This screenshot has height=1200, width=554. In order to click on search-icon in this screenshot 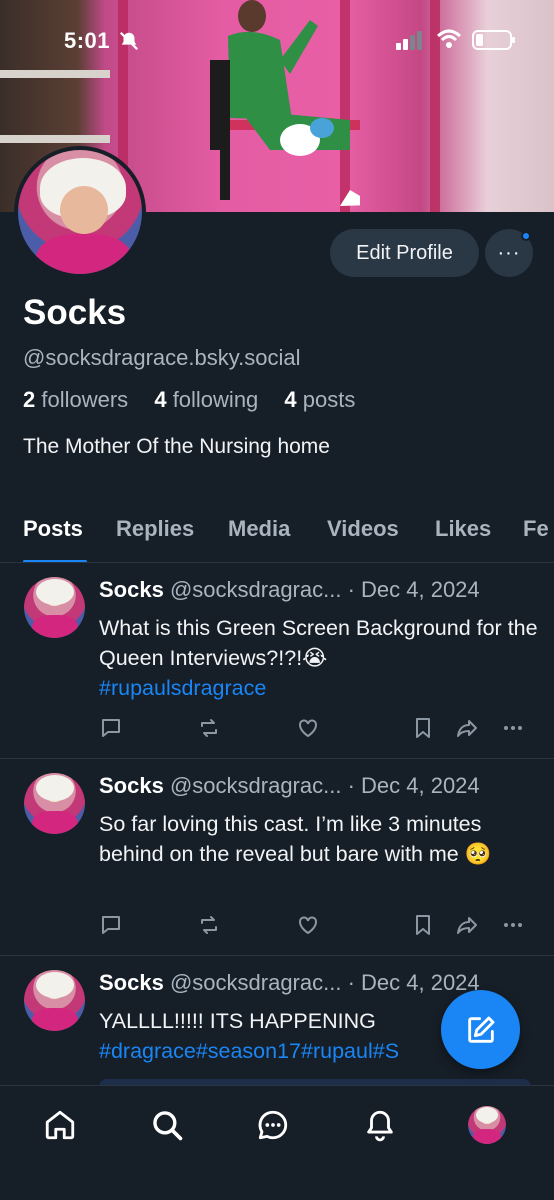, I will do `click(167, 1125)`.